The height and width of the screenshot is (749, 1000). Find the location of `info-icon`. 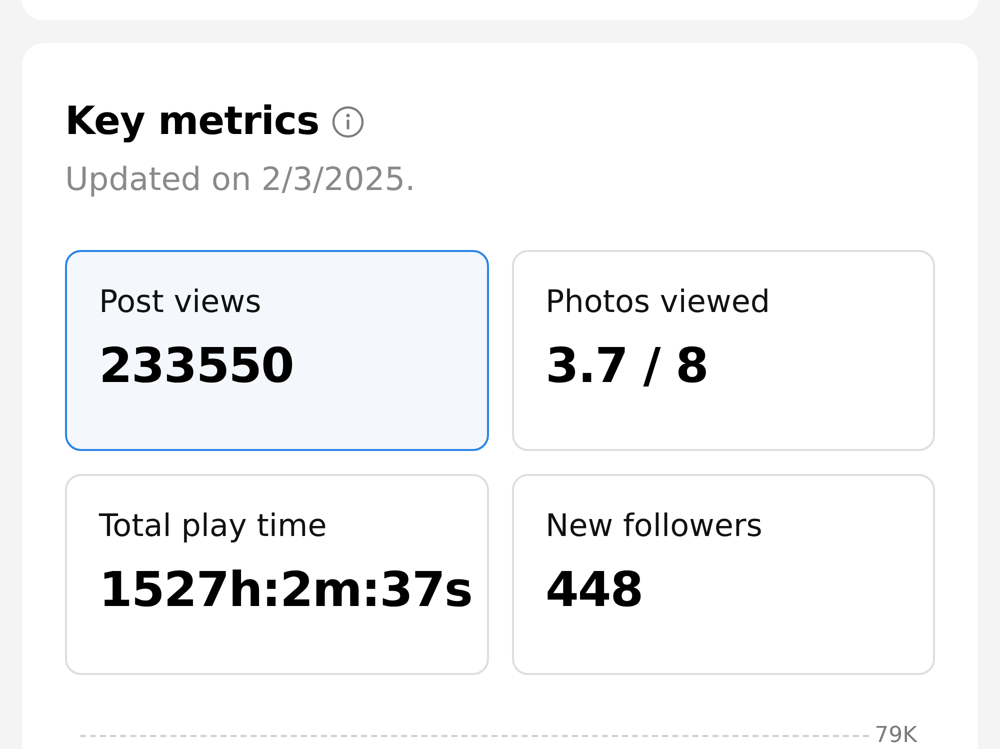

info-icon is located at coordinates (348, 122).